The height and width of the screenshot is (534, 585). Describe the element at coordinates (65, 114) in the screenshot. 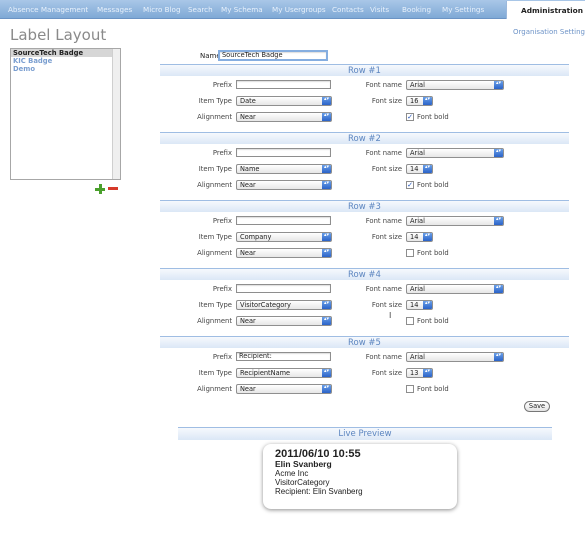

I see `badge-list: SourceTech Badge KIC Badge Demo` at that location.